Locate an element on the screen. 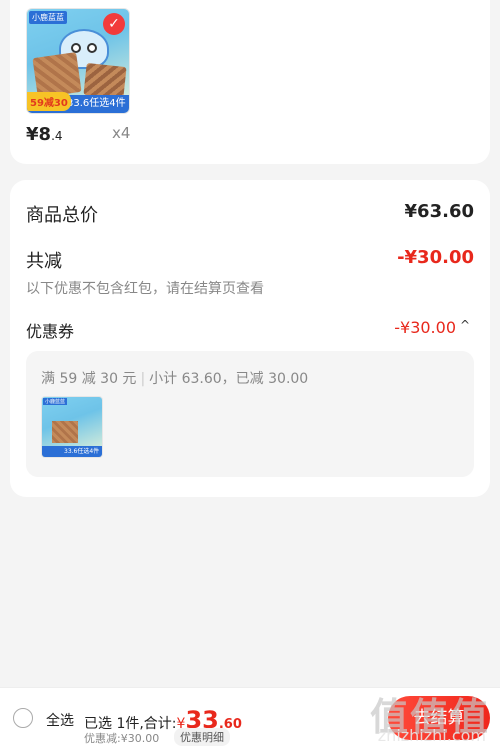 The width and height of the screenshot is (500, 747). reduce-label: 共减 is located at coordinates (44, 261).